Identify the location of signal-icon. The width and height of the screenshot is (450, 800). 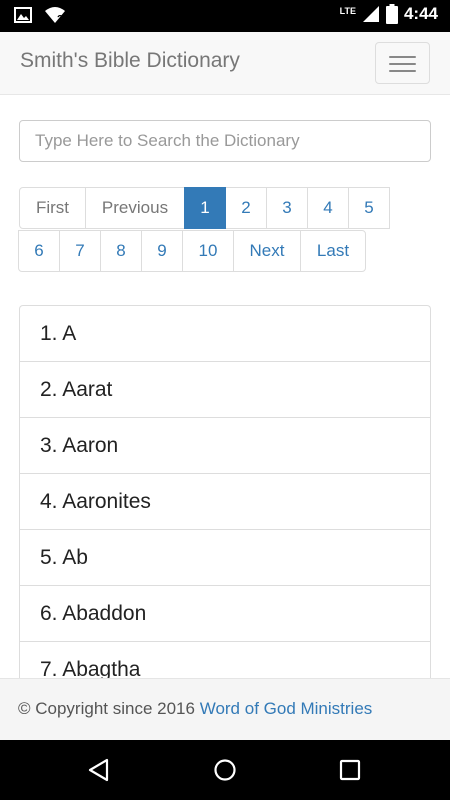
(370, 14).